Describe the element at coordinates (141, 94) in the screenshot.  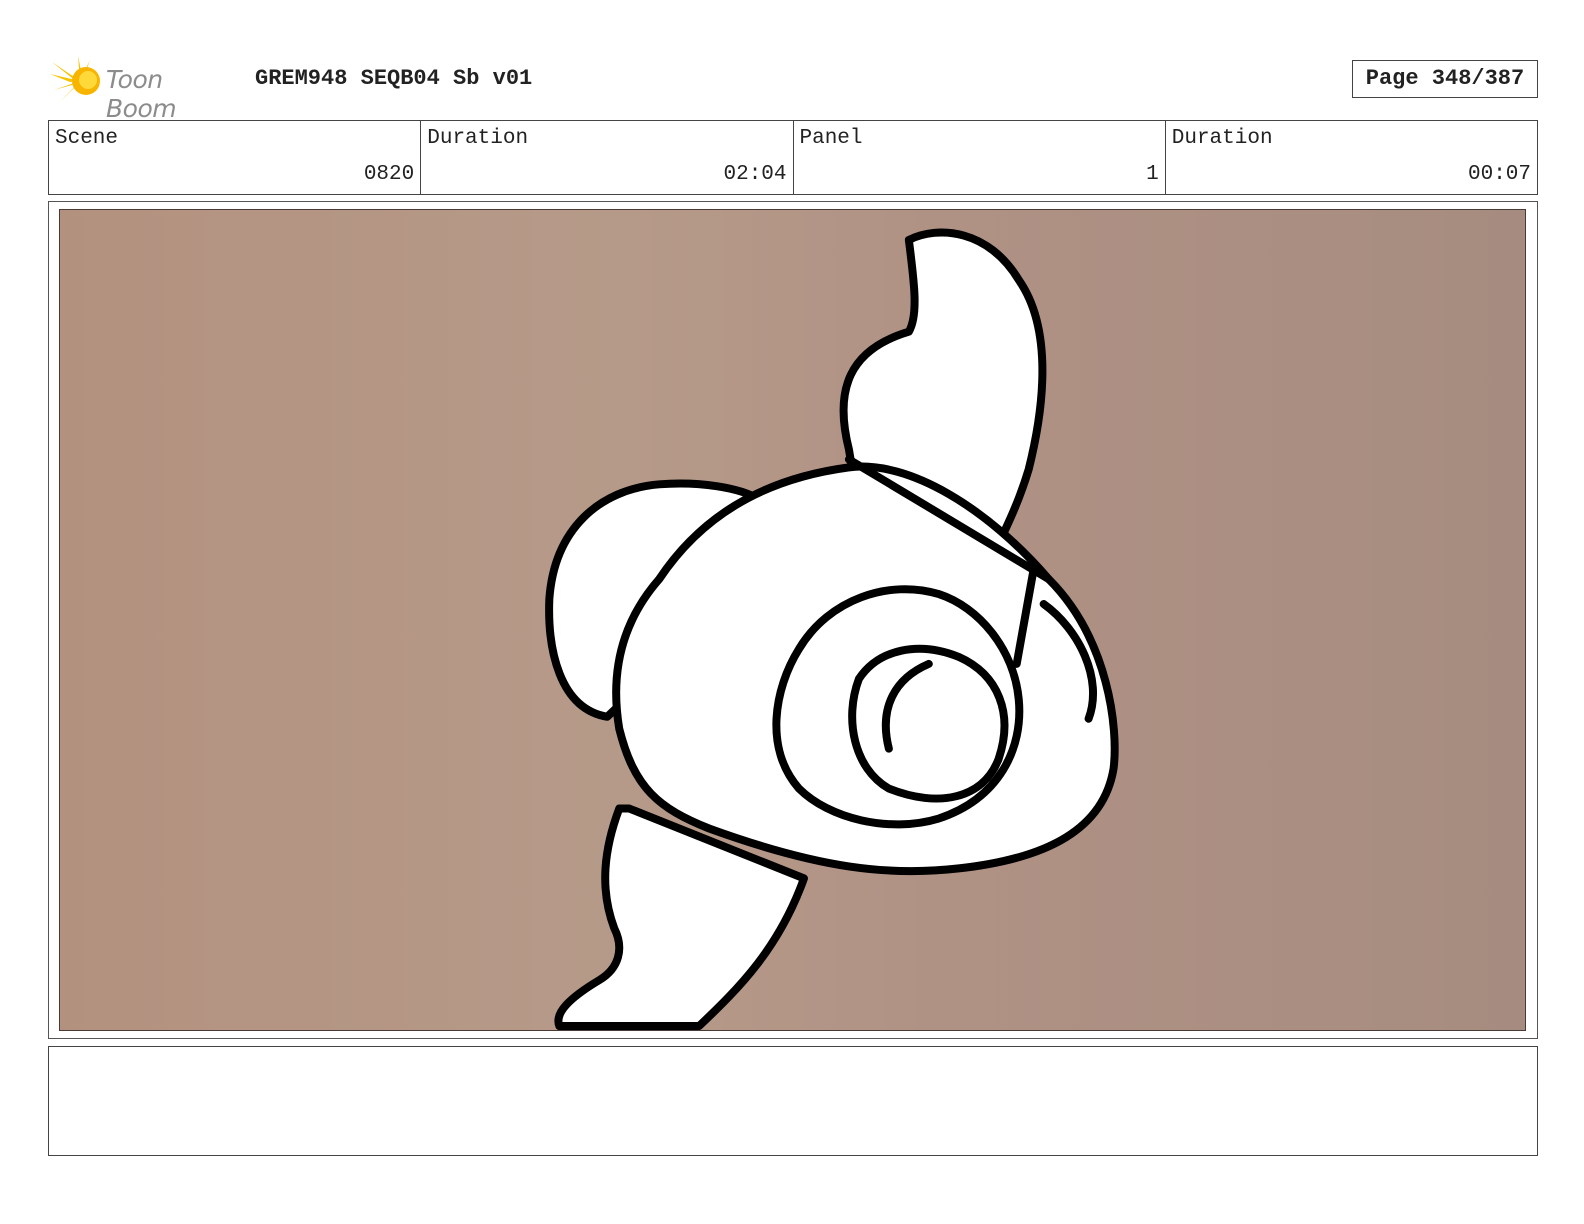
I see `logo-text: Toon Boom` at that location.